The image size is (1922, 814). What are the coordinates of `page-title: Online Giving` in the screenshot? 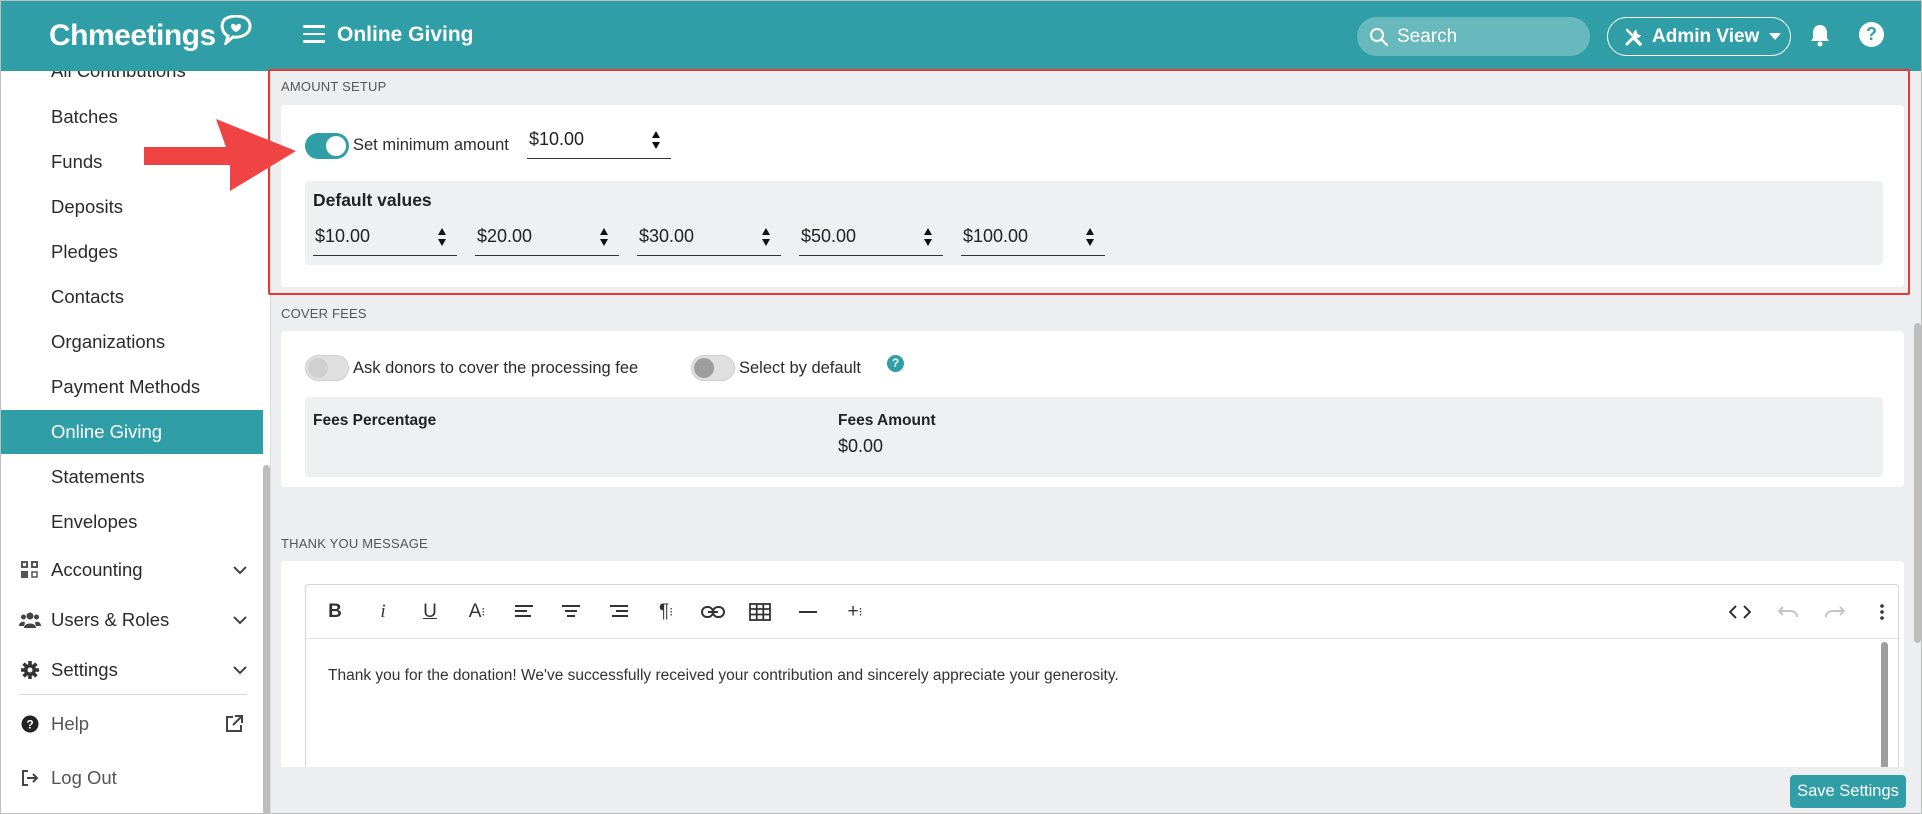 It's located at (405, 34).